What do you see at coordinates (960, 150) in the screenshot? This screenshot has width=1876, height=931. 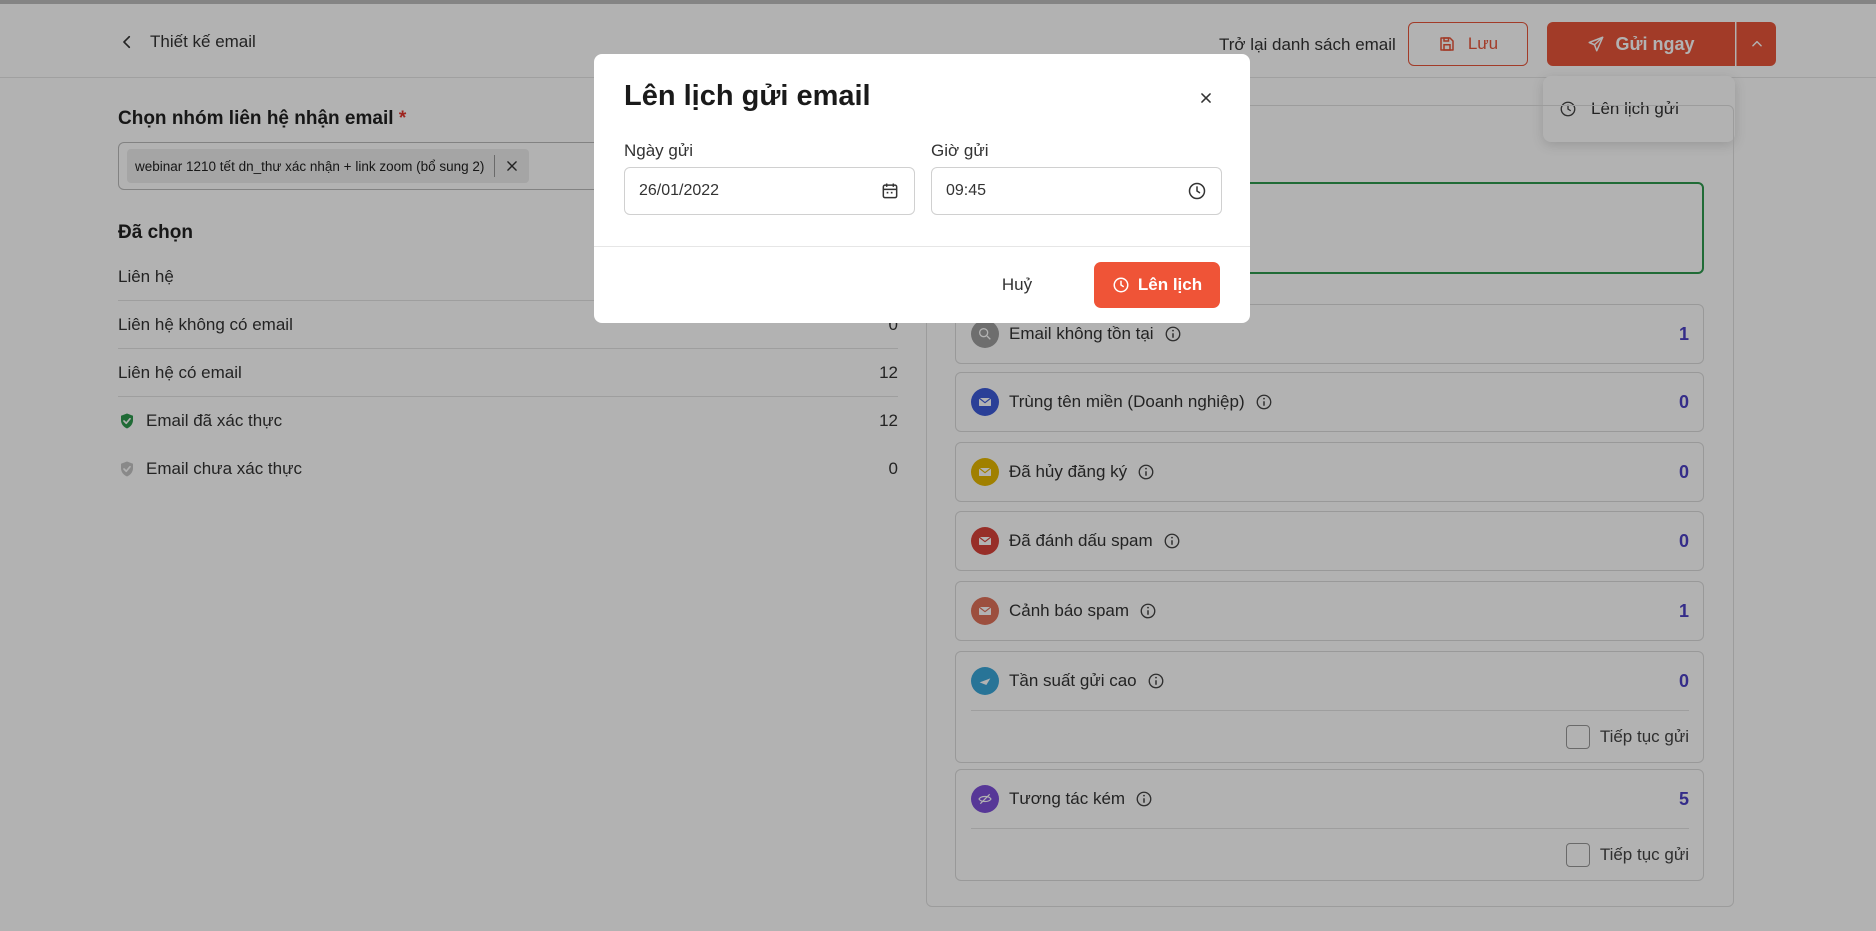 I see `time-label: Giờ gửi` at bounding box center [960, 150].